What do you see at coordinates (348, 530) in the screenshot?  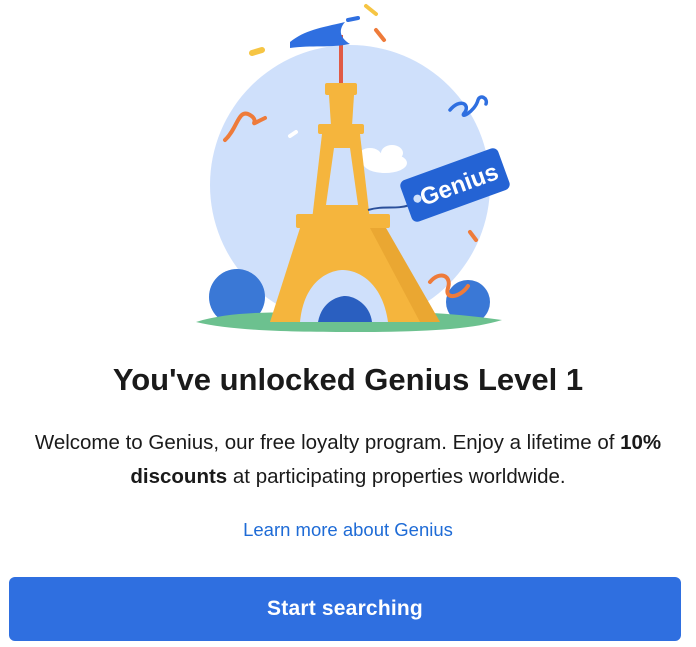 I see `learn-more-link: Learn more about Genius` at bounding box center [348, 530].